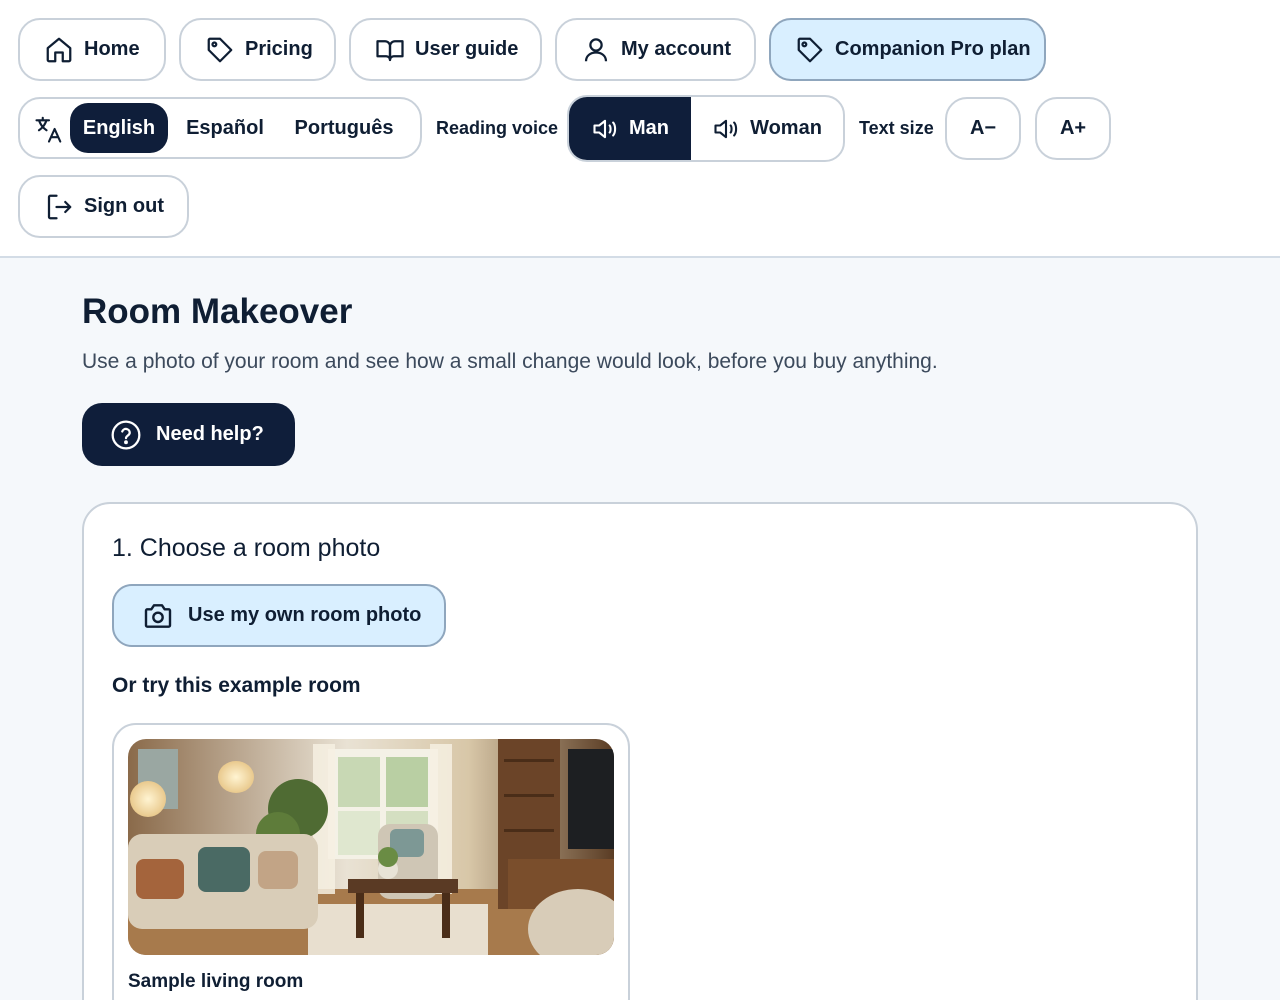  What do you see at coordinates (596, 49) in the screenshot?
I see `user-icon` at bounding box center [596, 49].